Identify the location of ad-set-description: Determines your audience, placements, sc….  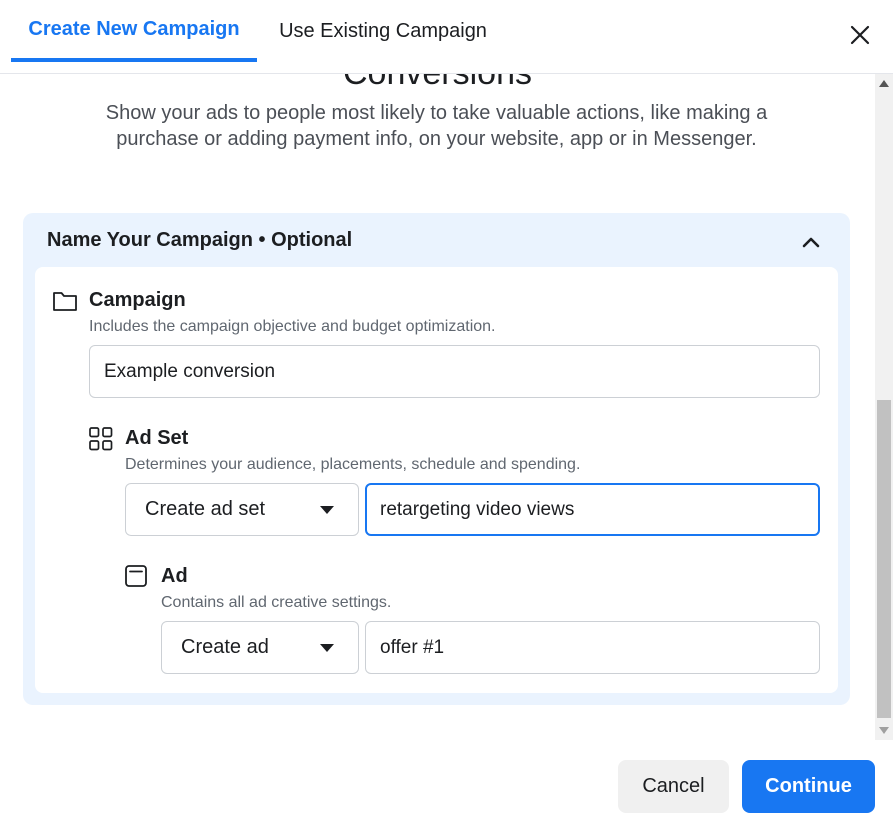
(353, 464).